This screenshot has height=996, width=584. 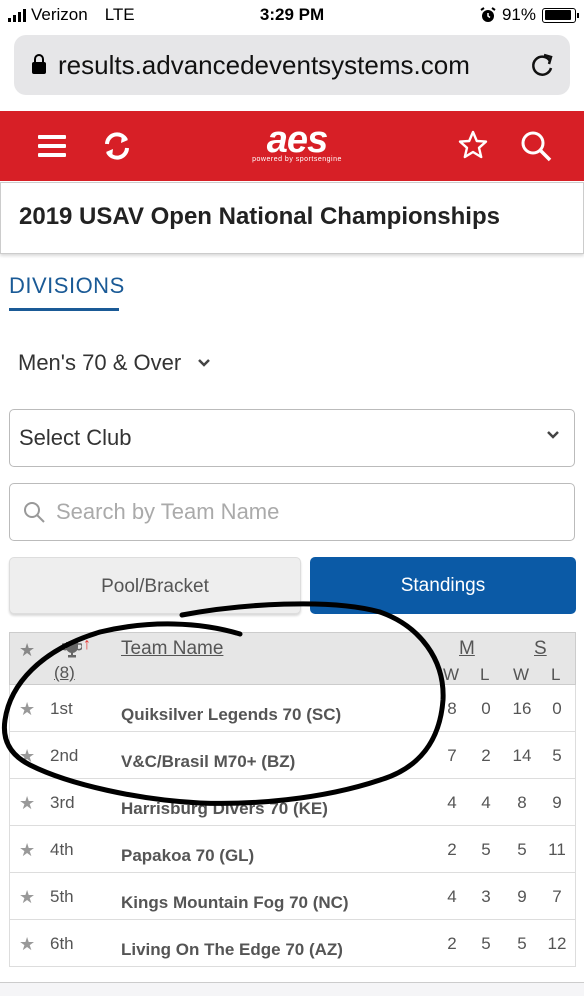 I want to click on aes-logo: aes powered by sportsengine, so click(x=297, y=142).